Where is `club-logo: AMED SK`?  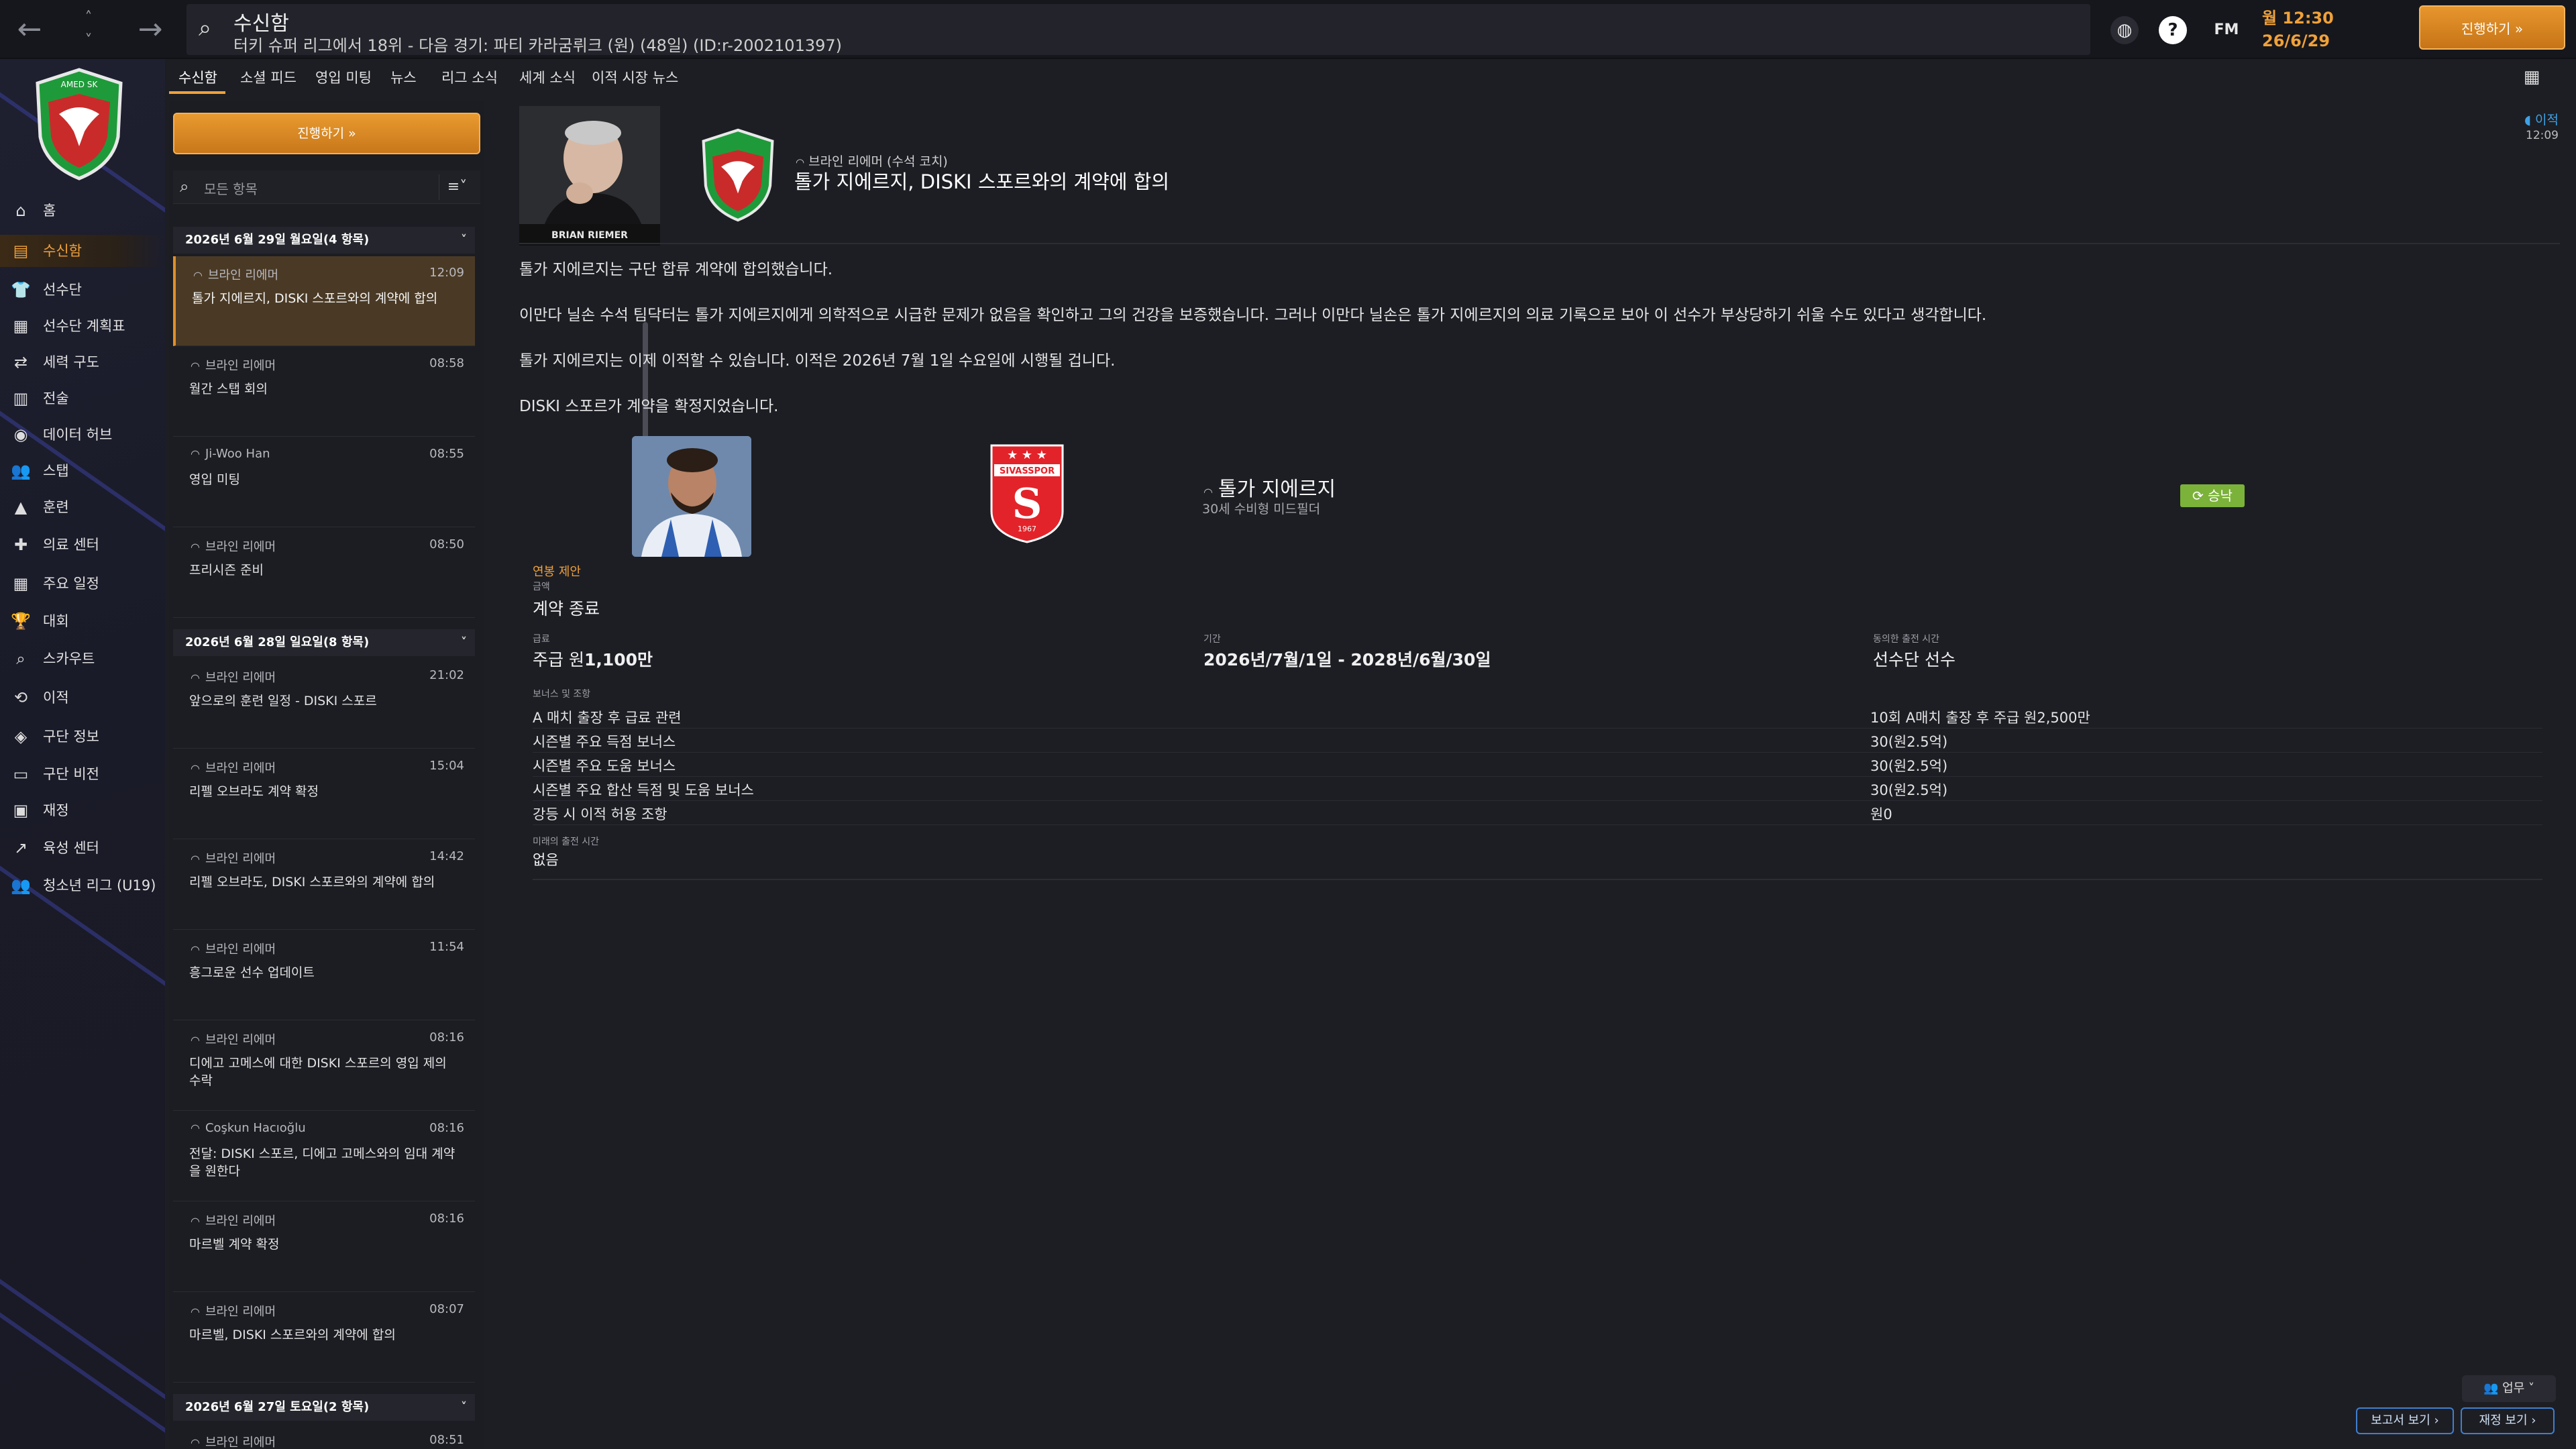
club-logo: AMED SK is located at coordinates (79, 124).